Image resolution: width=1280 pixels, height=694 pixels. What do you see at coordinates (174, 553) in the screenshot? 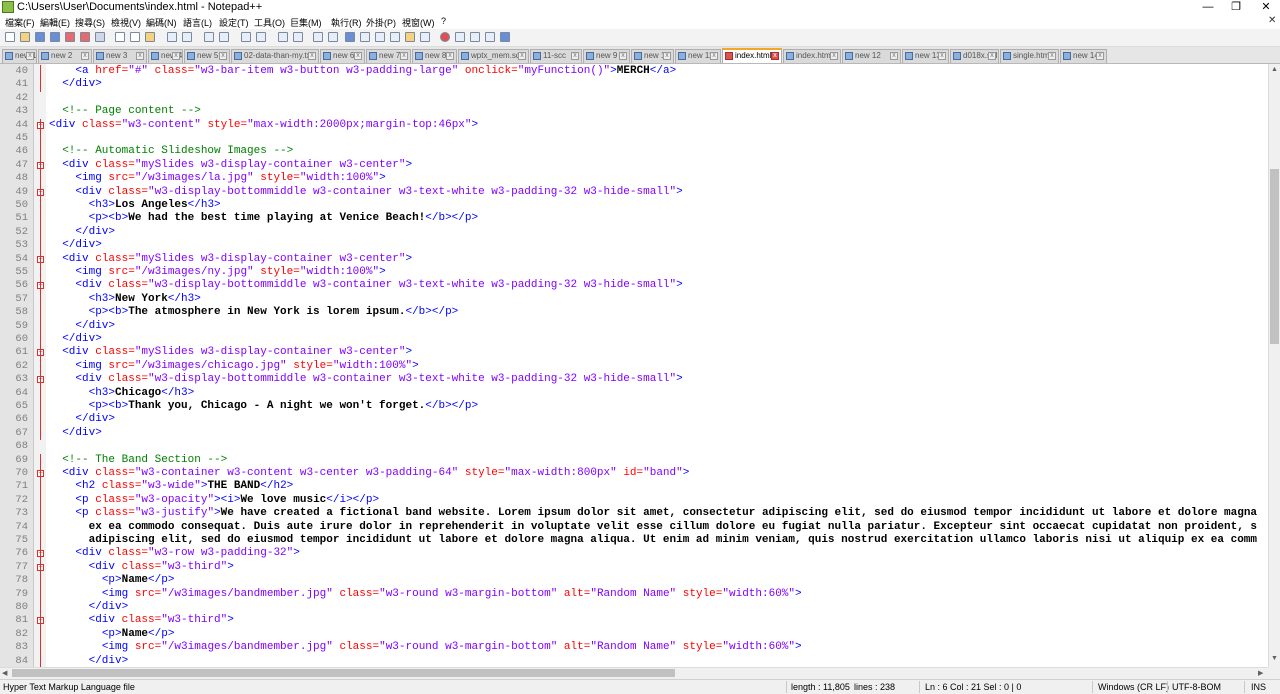
I see `code-line: <div class="w3-row w3-padding-32">` at bounding box center [174, 553].